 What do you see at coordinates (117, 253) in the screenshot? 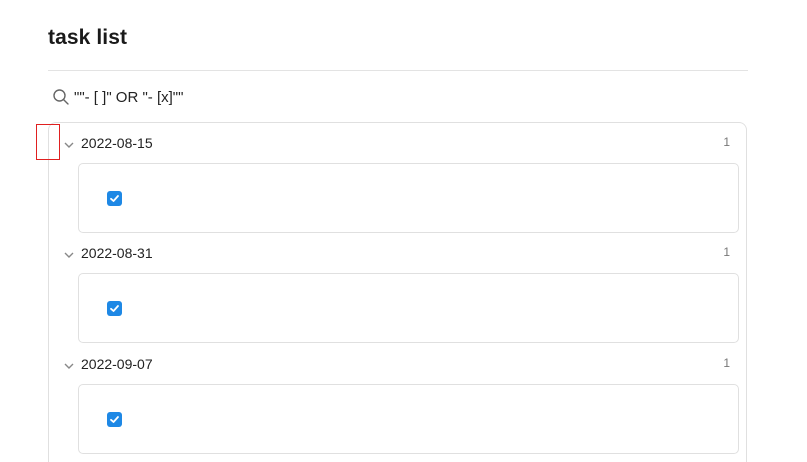
I see `group-date: 2022-08-31` at bounding box center [117, 253].